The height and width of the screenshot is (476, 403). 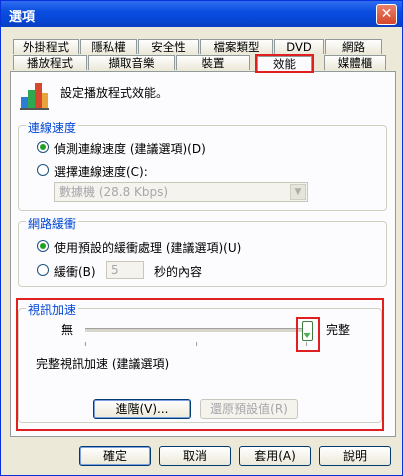 I want to click on choose-speed-radio, so click(x=43, y=170).